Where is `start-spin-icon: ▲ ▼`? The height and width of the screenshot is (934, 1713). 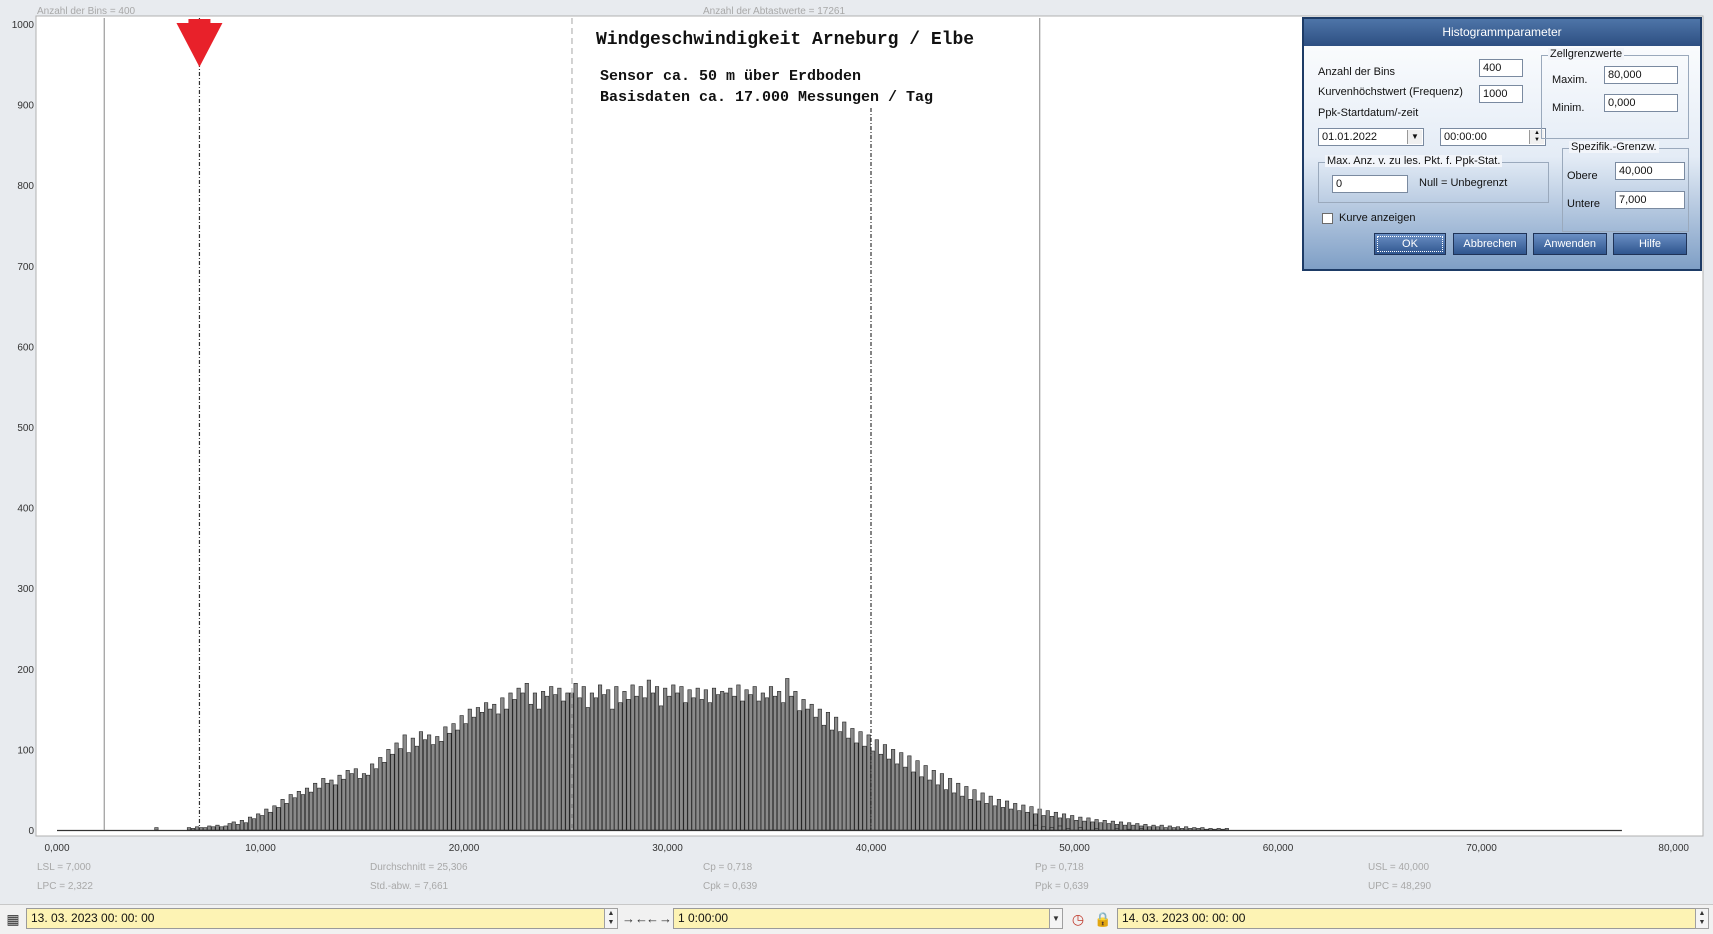 start-spin-icon: ▲ ▼ is located at coordinates (611, 918).